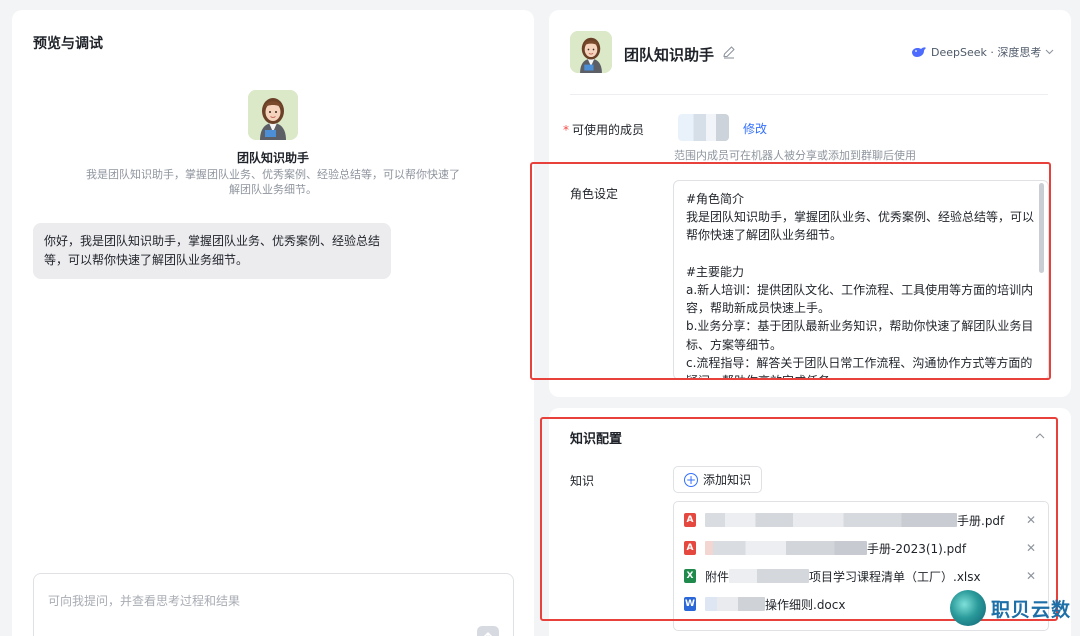 This screenshot has height=636, width=1080. I want to click on add-knowledge-button: + 添加知识, so click(718, 479).